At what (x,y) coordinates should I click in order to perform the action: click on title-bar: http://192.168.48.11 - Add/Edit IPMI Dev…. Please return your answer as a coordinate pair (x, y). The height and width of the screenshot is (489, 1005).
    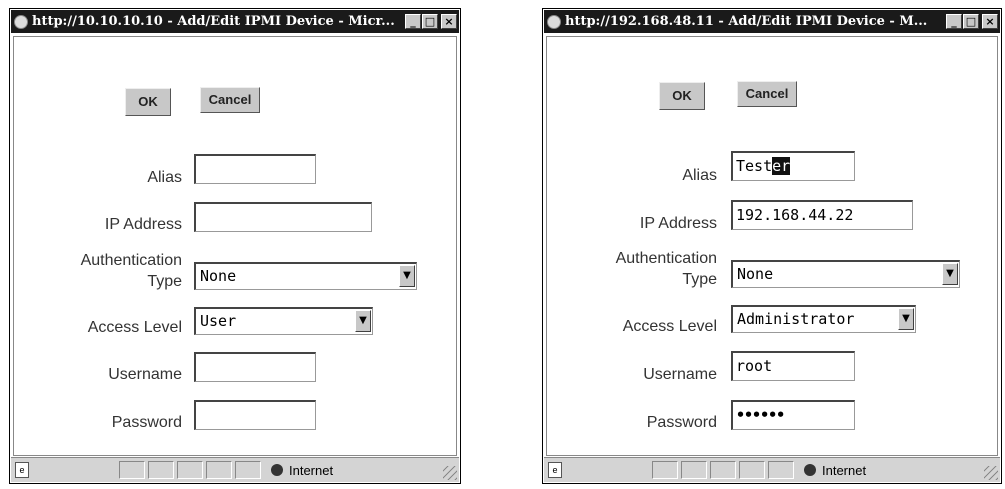
    Looking at the image, I should click on (772, 21).